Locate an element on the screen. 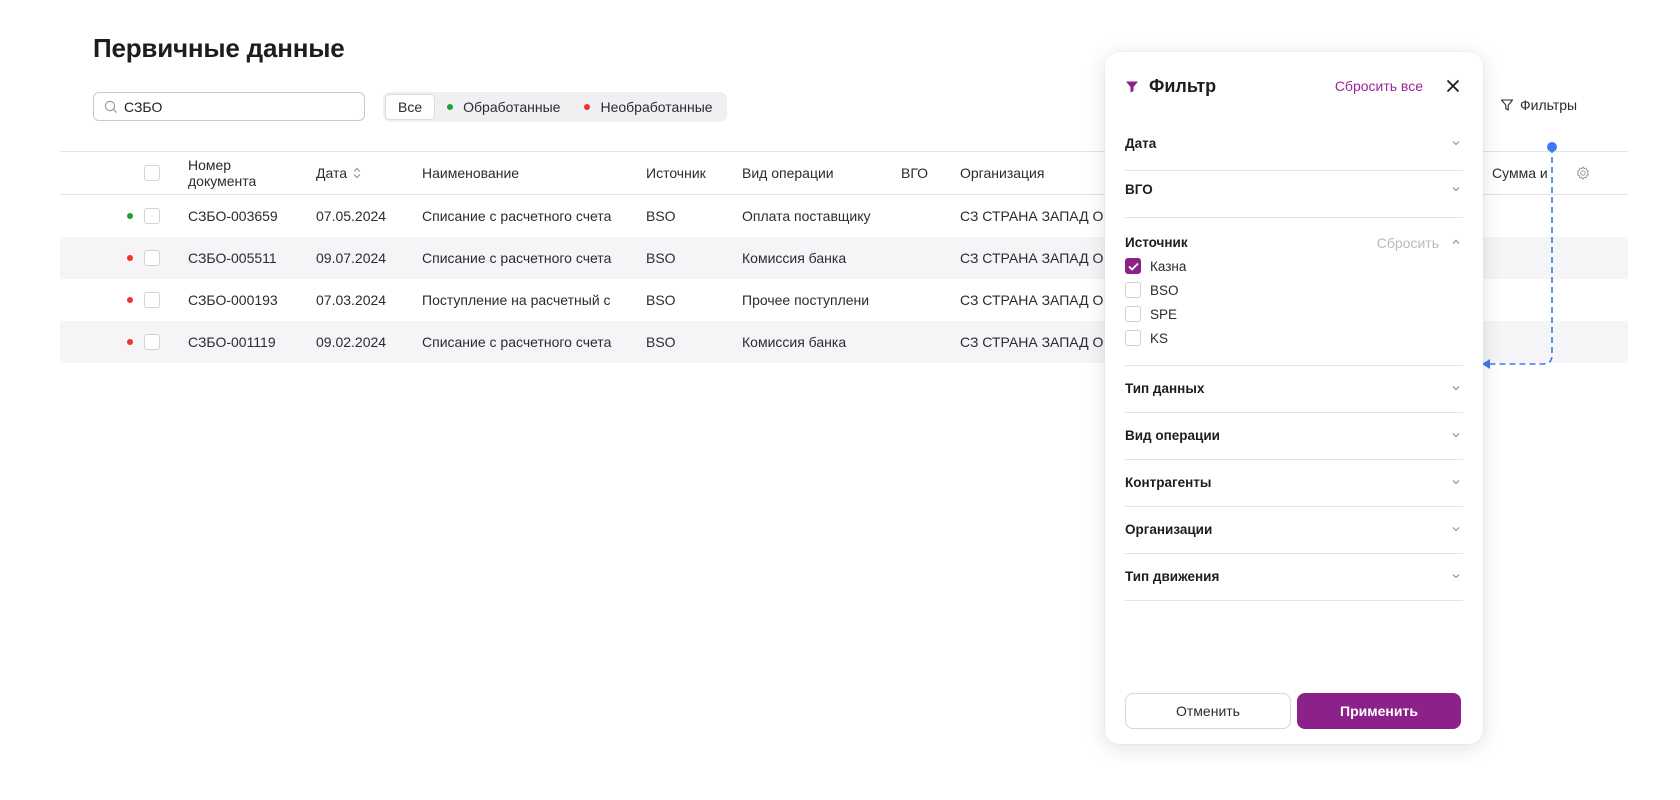 Image resolution: width=1680 pixels, height=800 pixels. segment-all: Все is located at coordinates (410, 107).